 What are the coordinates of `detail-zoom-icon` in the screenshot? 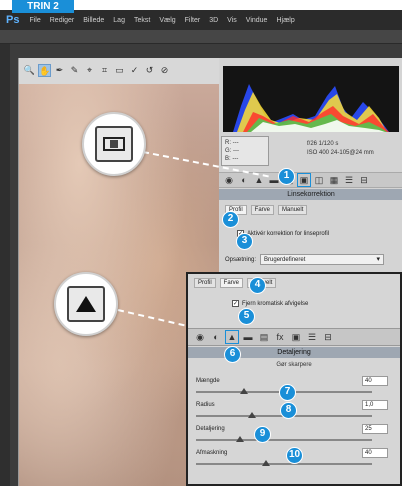 It's located at (86, 304).